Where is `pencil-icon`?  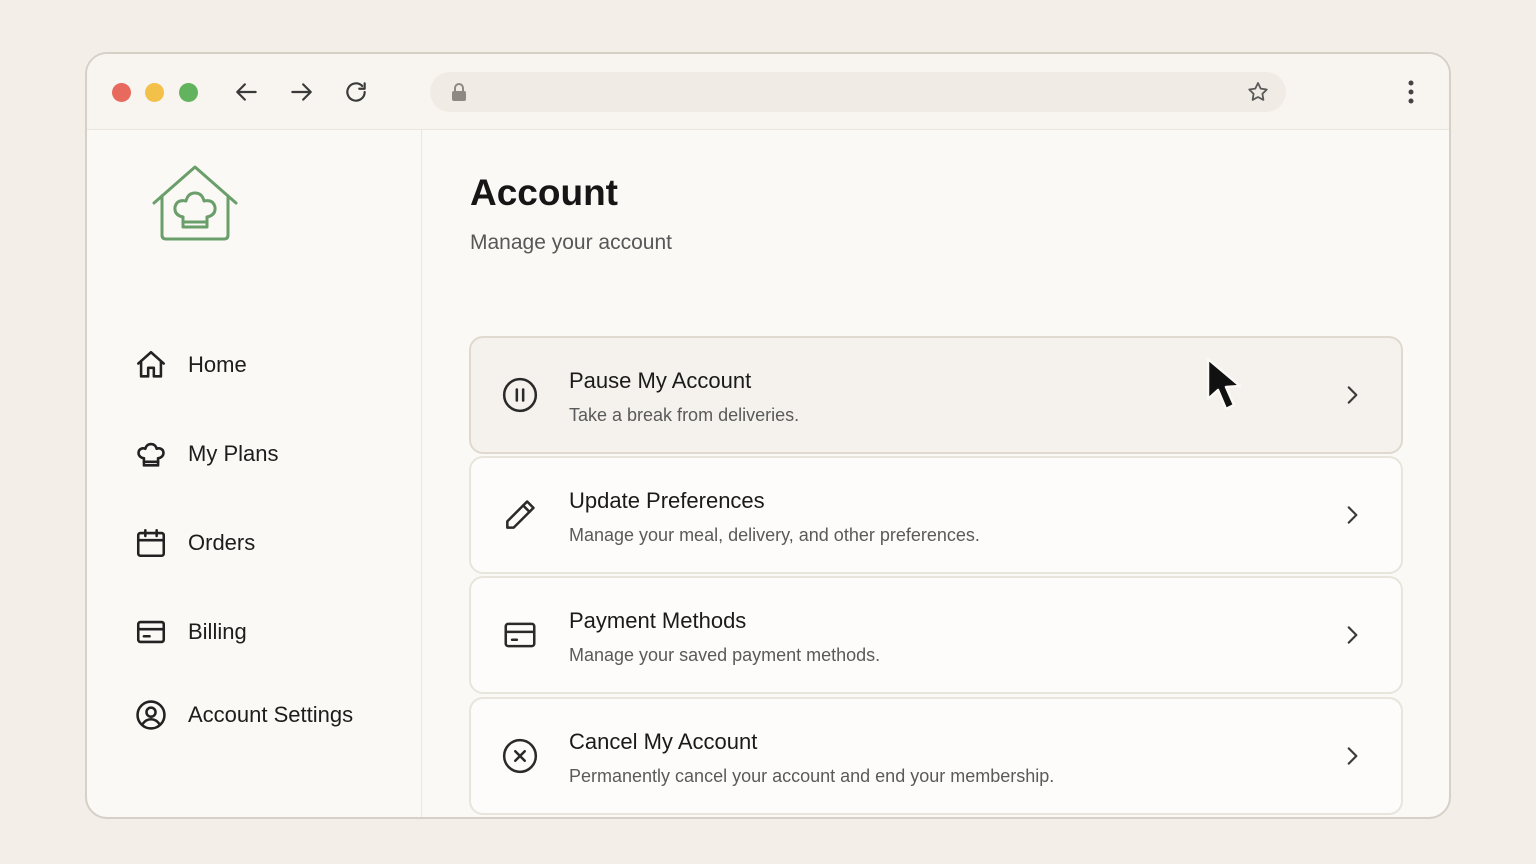 pencil-icon is located at coordinates (520, 515).